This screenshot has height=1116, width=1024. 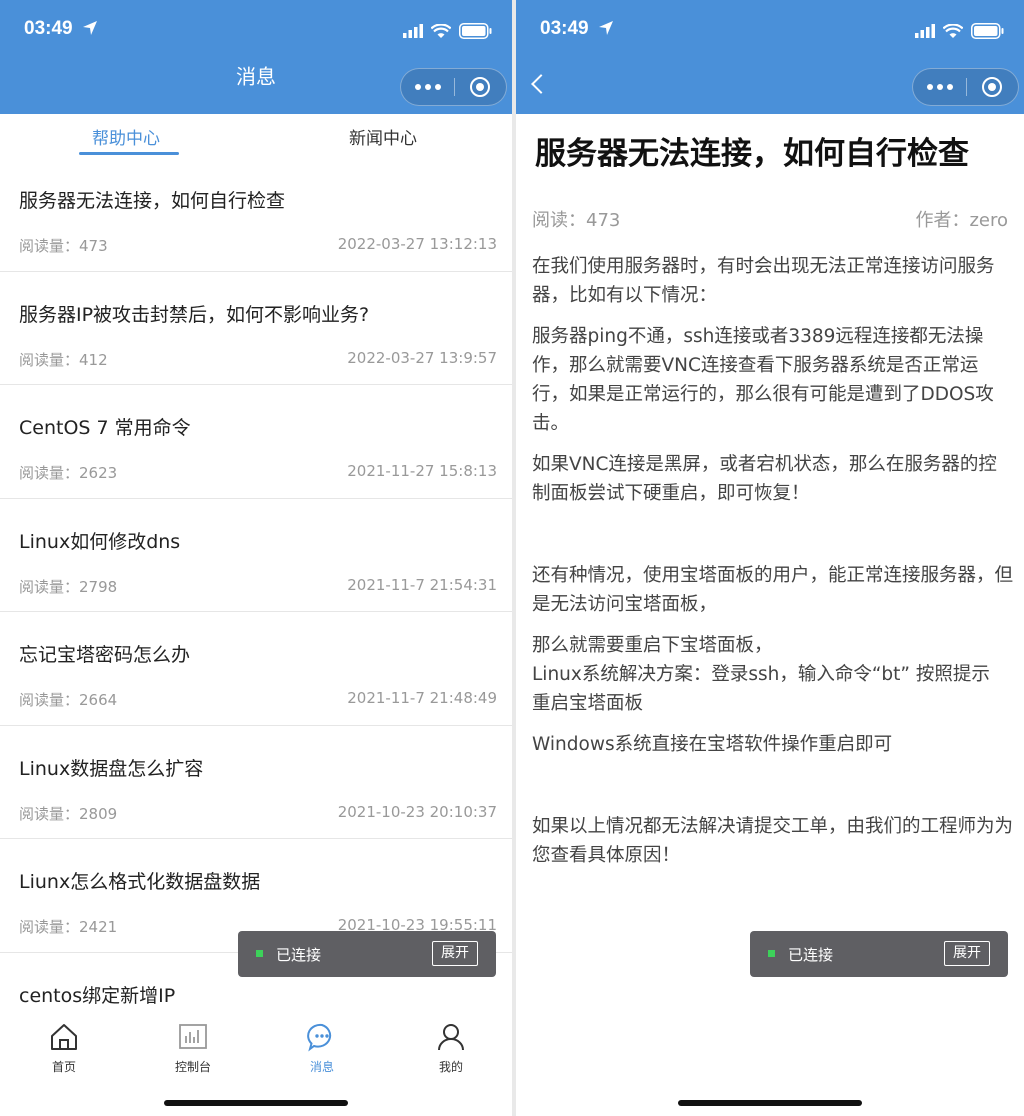 I want to click on paragraph: Linux系统解决方案：登录ssh，输入命令“bt” 按照提示 重启宝塔面板, so click(x=761, y=689).